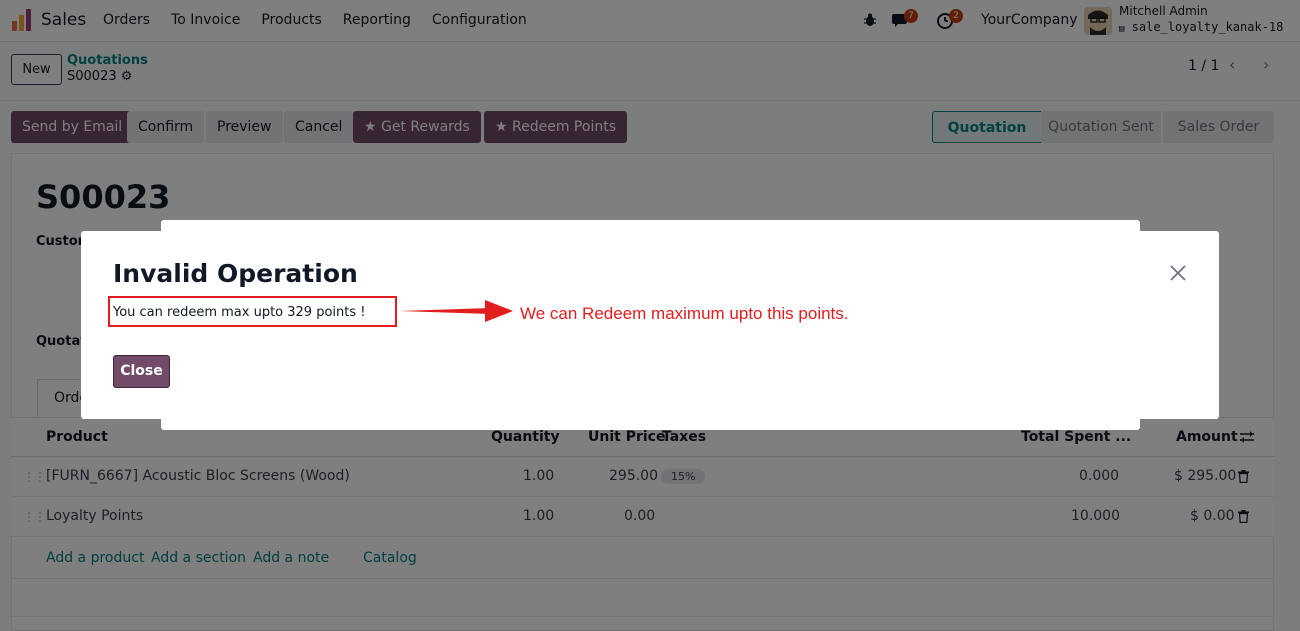 This screenshot has height=631, width=1300. What do you see at coordinates (141, 371) in the screenshot?
I see `close-button: Close` at bounding box center [141, 371].